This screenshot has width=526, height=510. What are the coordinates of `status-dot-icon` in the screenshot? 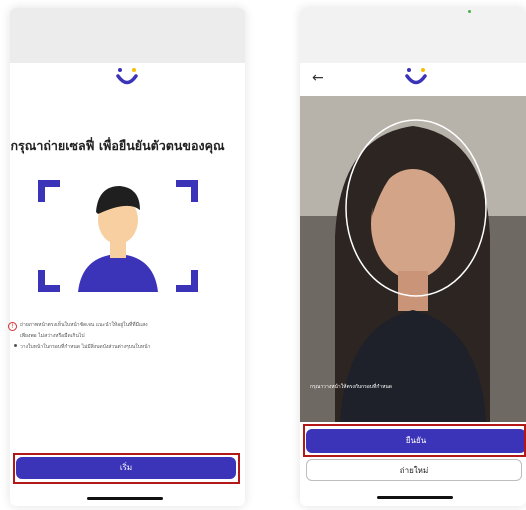 It's located at (469, 11).